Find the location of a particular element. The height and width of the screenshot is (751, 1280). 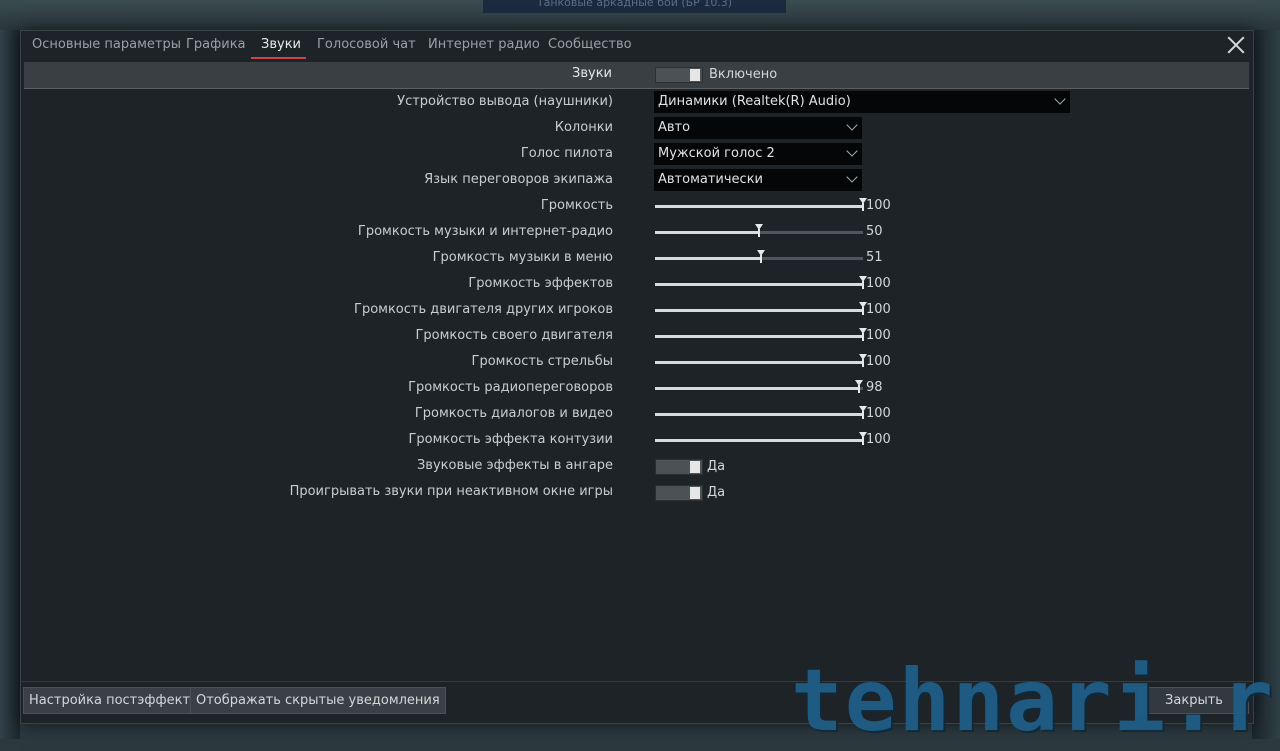

postfx-settings-button: Настройка постэффектов is located at coordinates (117, 700).